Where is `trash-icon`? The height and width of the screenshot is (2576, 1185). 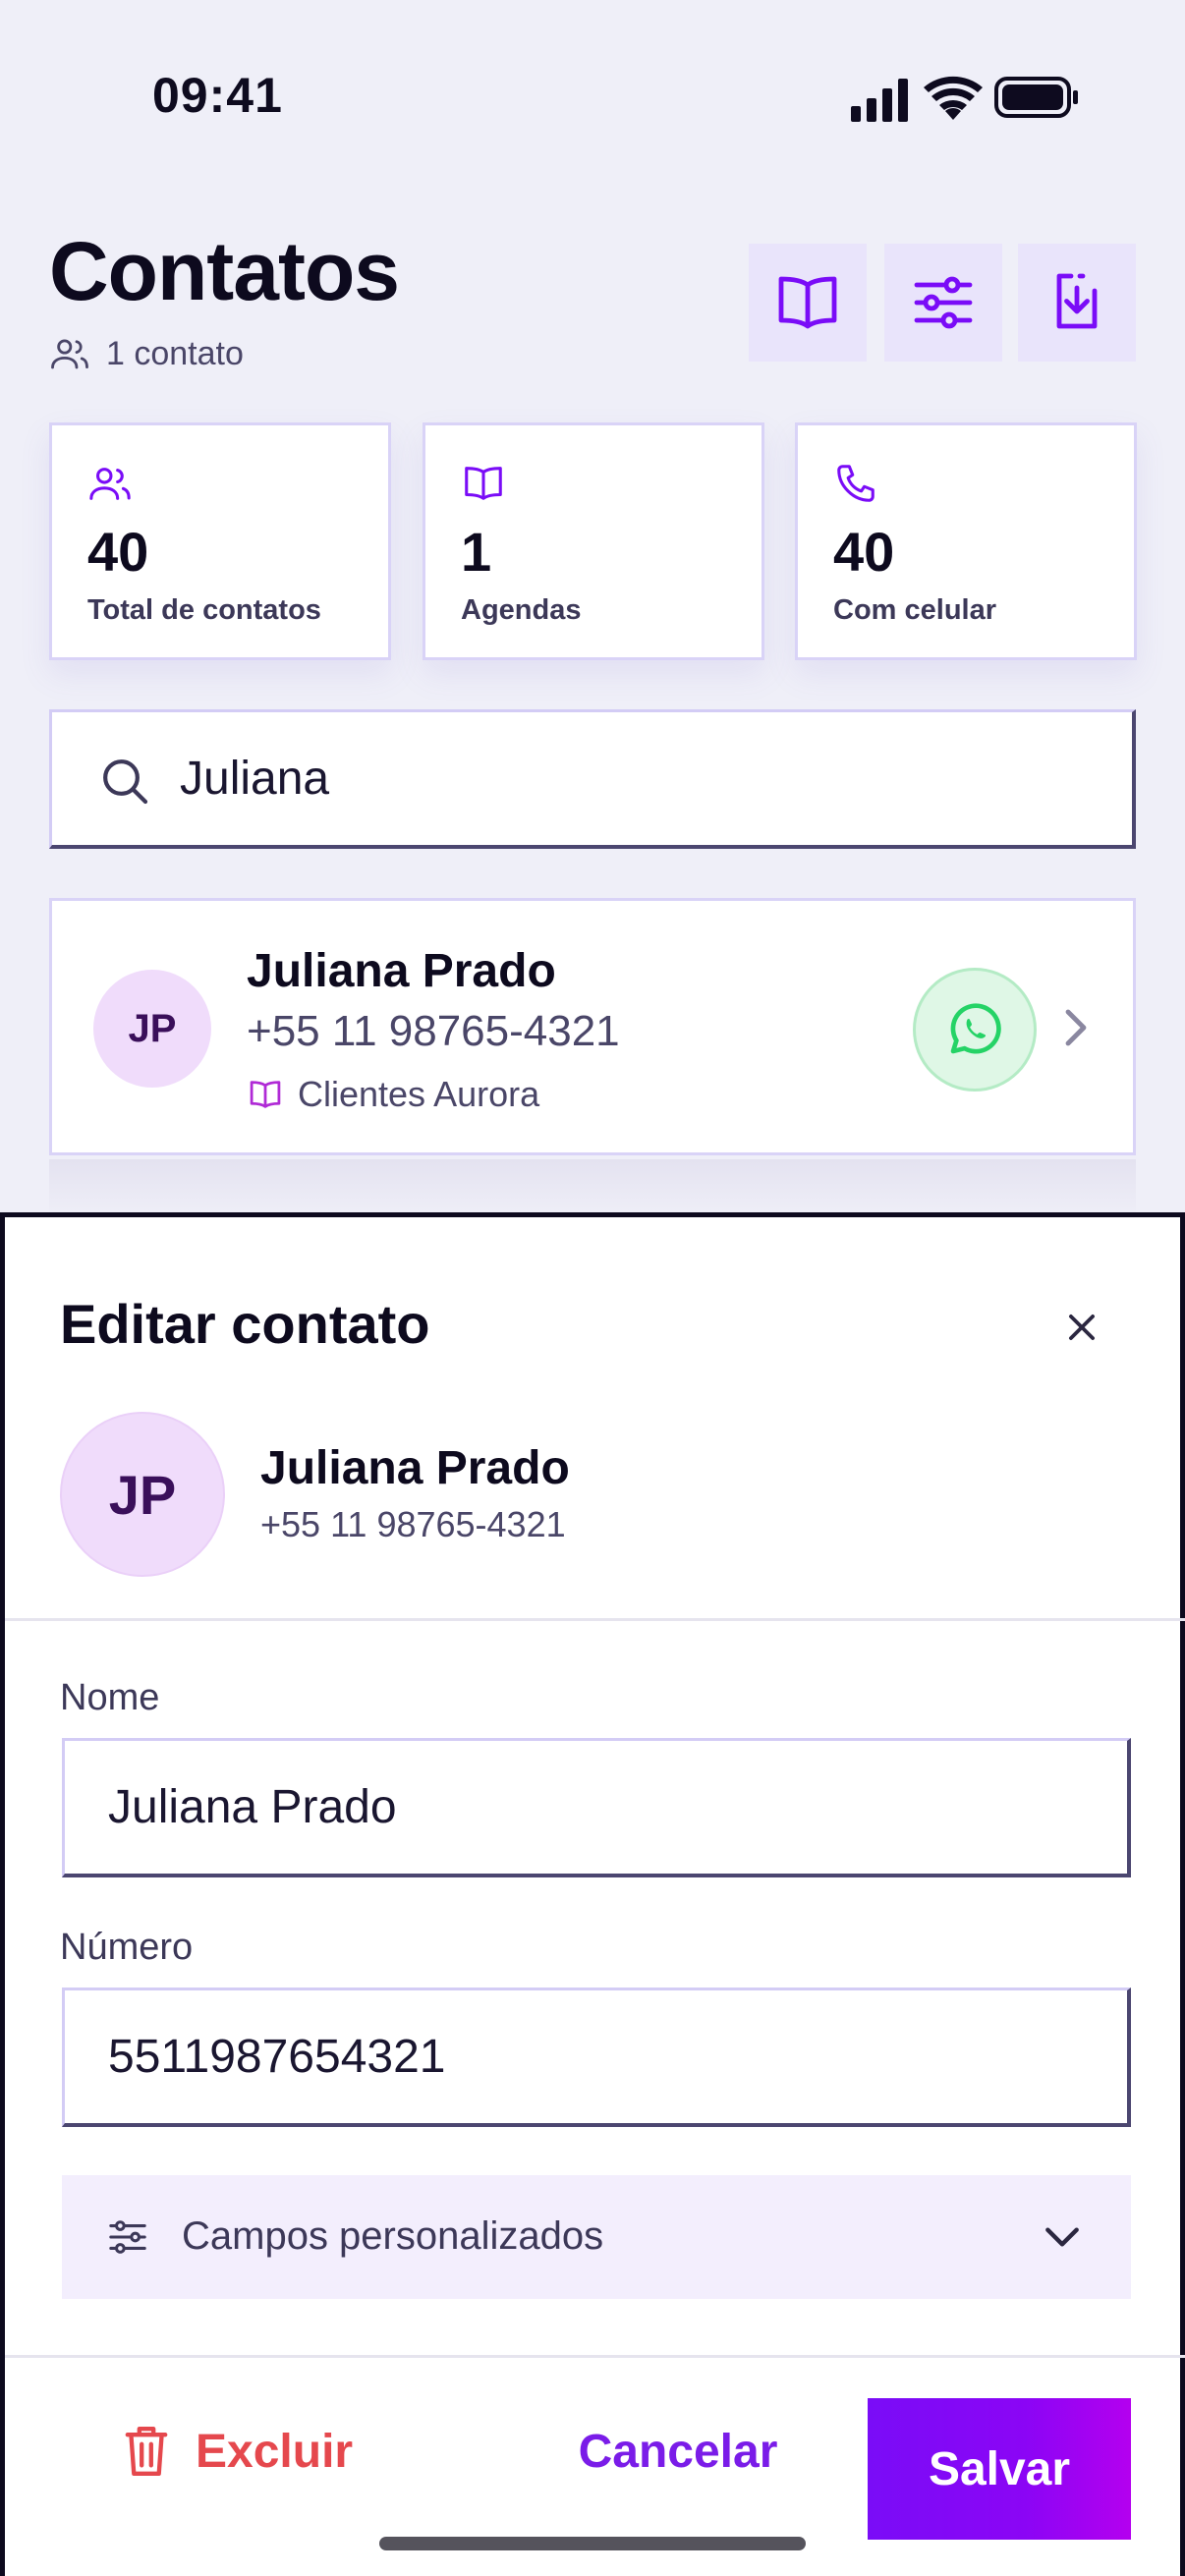
trash-icon is located at coordinates (147, 2451).